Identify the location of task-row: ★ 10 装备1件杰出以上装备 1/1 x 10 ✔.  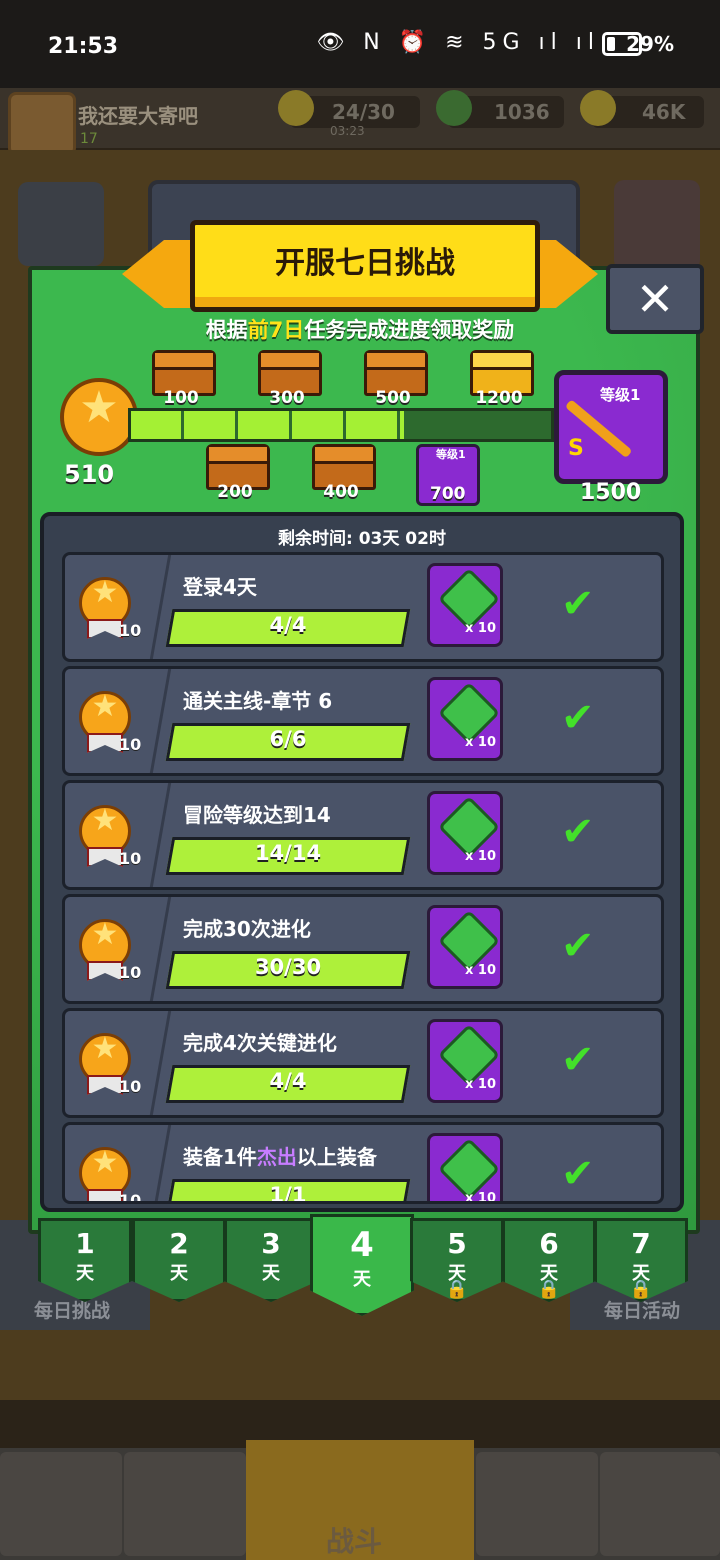
(363, 1163).